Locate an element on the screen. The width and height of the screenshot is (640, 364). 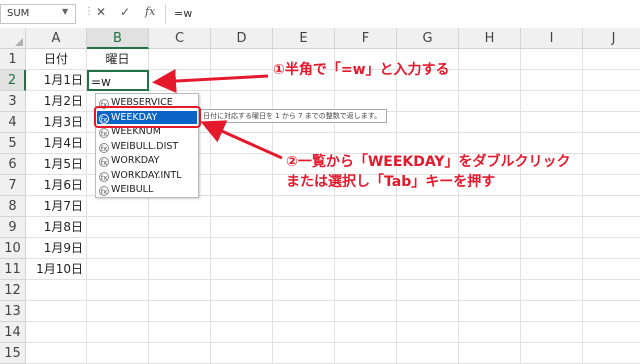
row-header-15: 15 is located at coordinates (13, 353).